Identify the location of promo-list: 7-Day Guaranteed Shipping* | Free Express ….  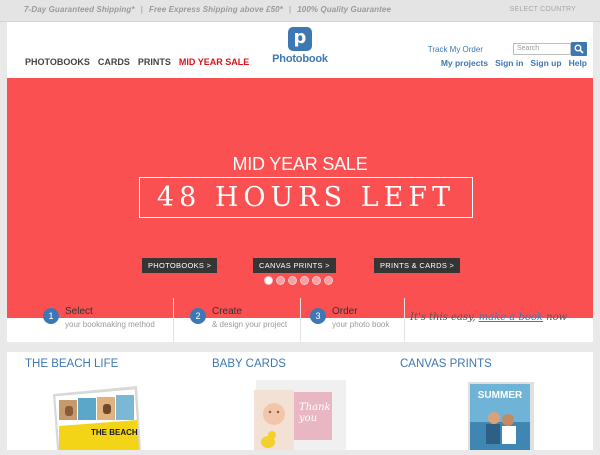
(207, 9).